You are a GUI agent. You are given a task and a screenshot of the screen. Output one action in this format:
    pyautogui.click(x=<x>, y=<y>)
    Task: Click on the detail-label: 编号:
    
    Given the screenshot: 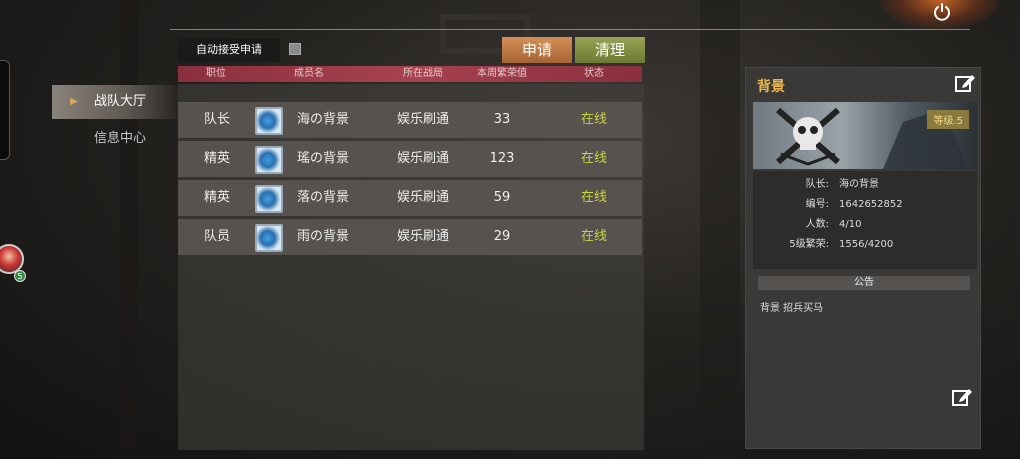 What is the action you would take?
    pyautogui.click(x=817, y=204)
    